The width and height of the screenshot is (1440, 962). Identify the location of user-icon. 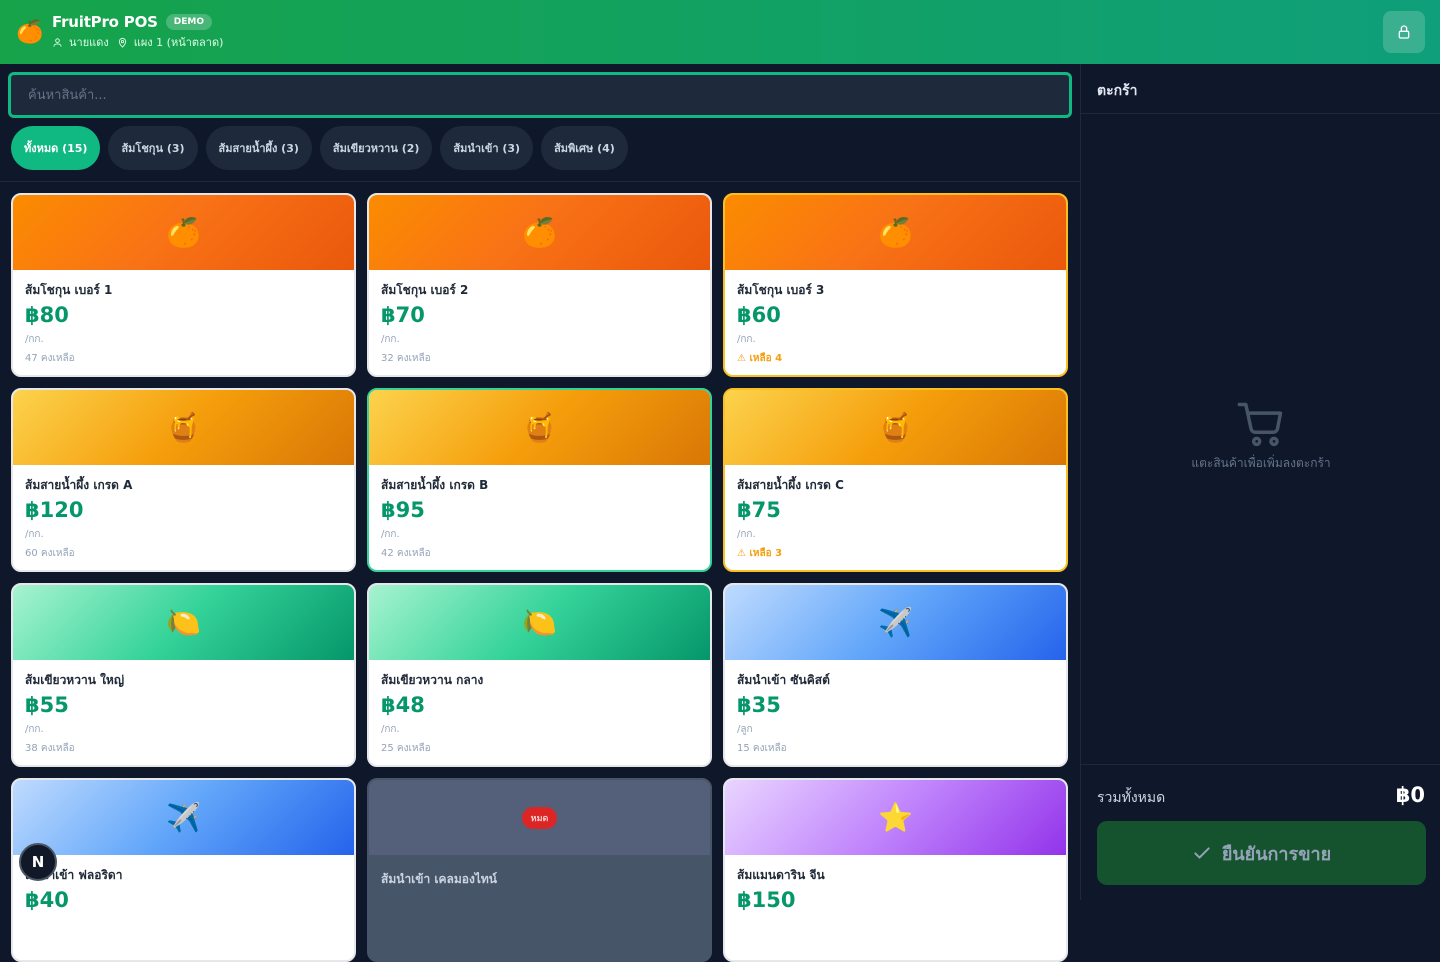
(57, 42).